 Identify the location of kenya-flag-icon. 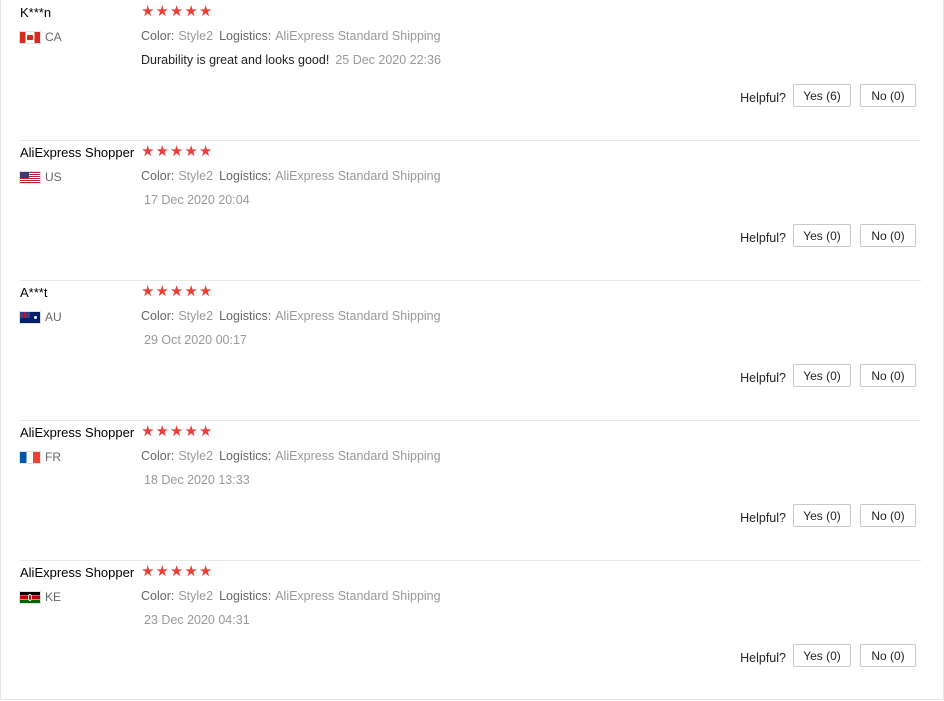
(30, 597).